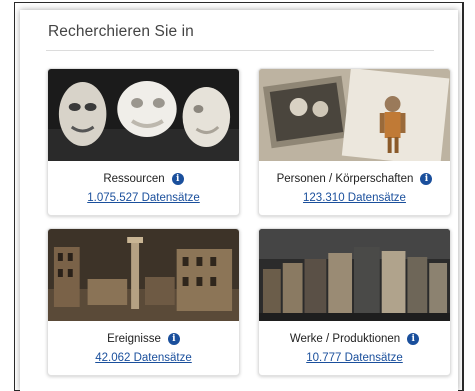 Image resolution: width=475 pixels, height=391 pixels. What do you see at coordinates (240, 50) in the screenshot?
I see `panel-divider` at bounding box center [240, 50].